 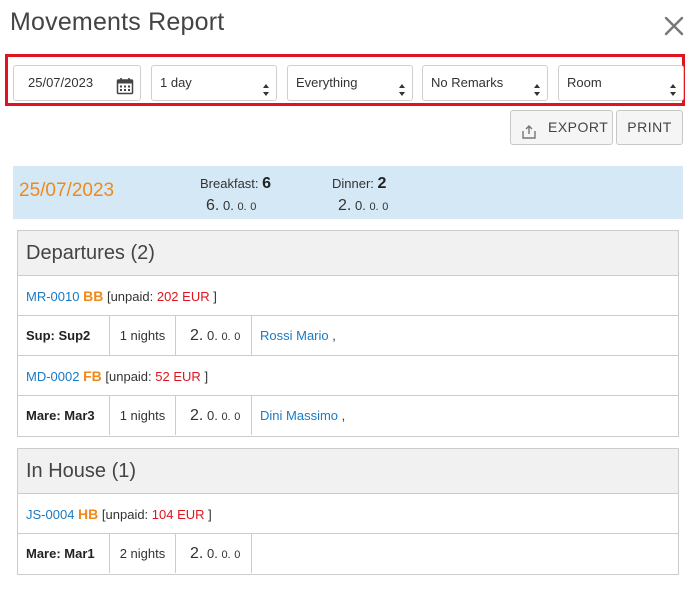 I want to click on dinner-breakdown: 2. 0. 0. 0, so click(x=363, y=206).